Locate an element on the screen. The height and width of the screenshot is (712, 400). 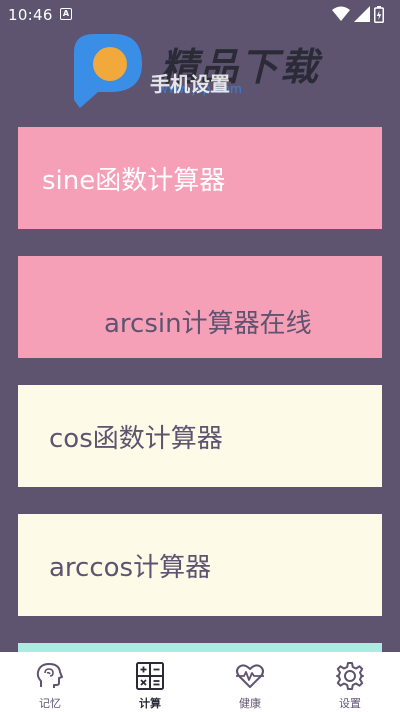
wifi-icon is located at coordinates (341, 13).